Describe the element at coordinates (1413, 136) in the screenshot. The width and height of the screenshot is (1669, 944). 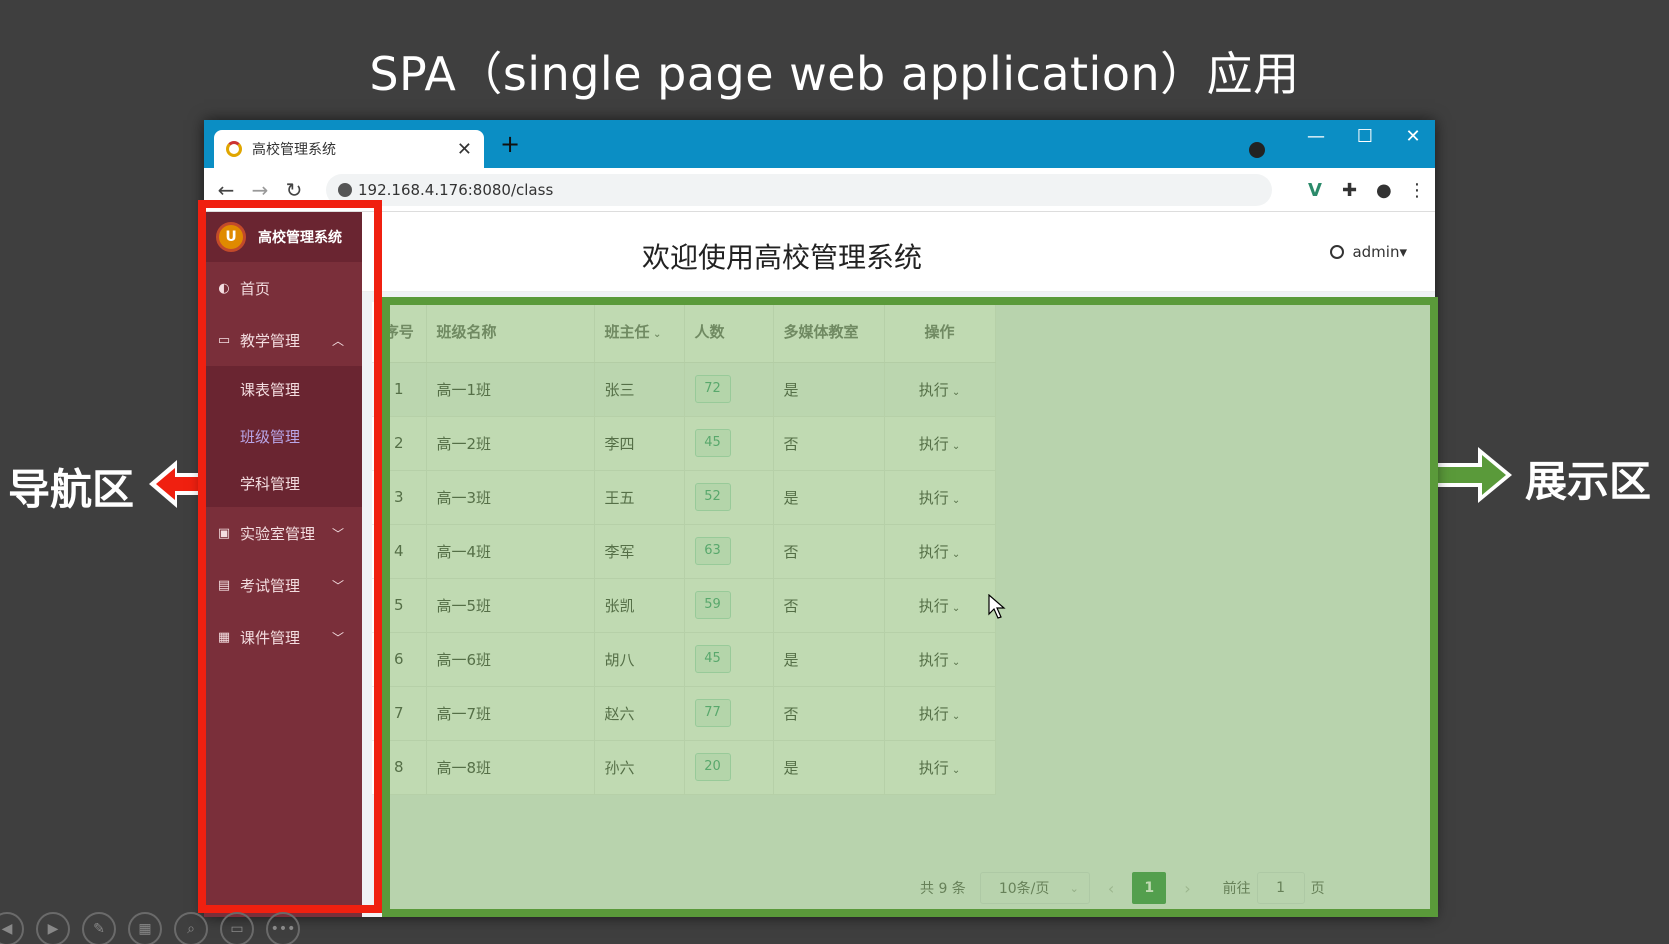
I see `close-window-button: ✕` at that location.